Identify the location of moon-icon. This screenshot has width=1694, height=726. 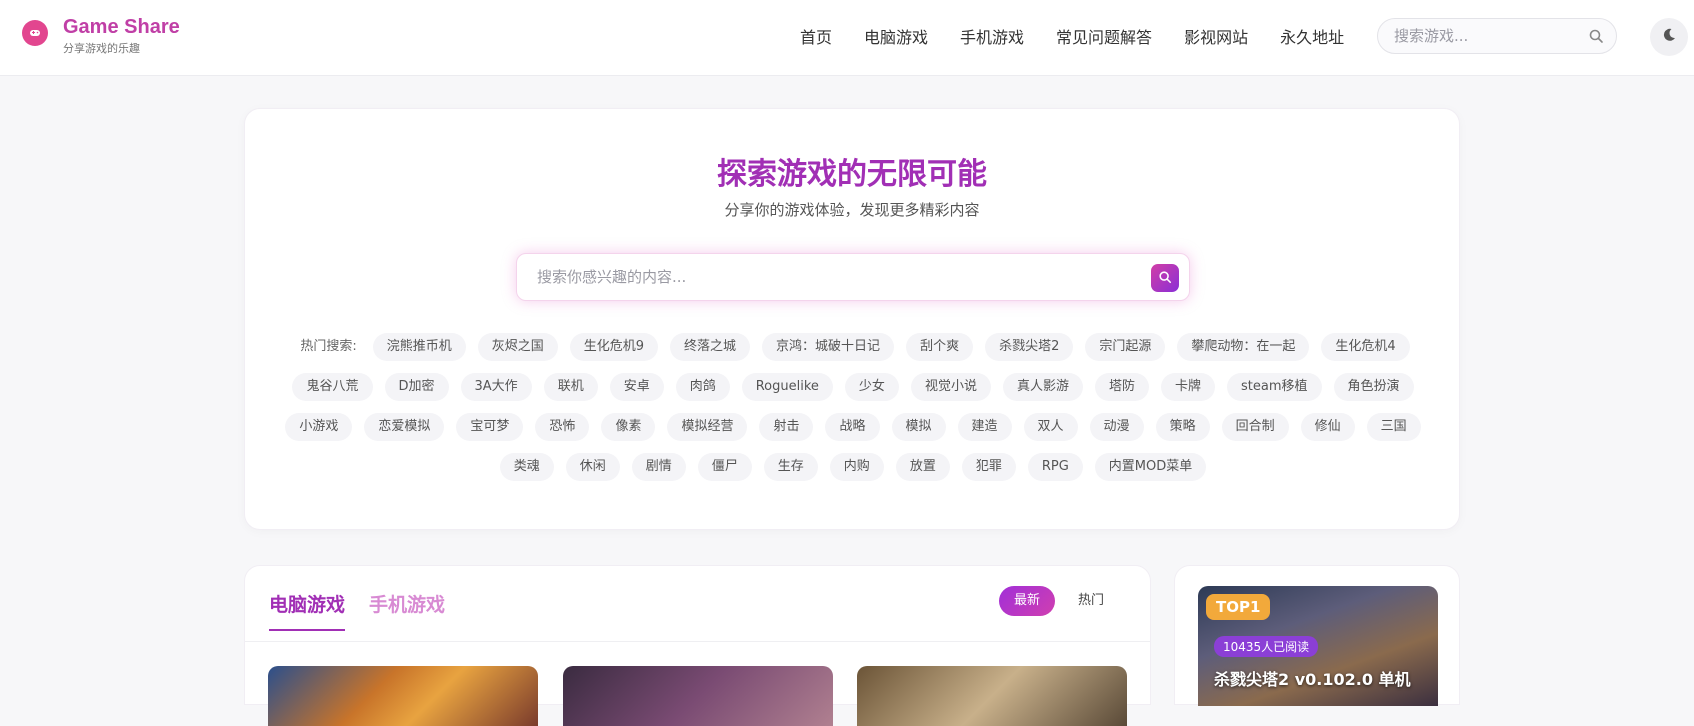
(1669, 37).